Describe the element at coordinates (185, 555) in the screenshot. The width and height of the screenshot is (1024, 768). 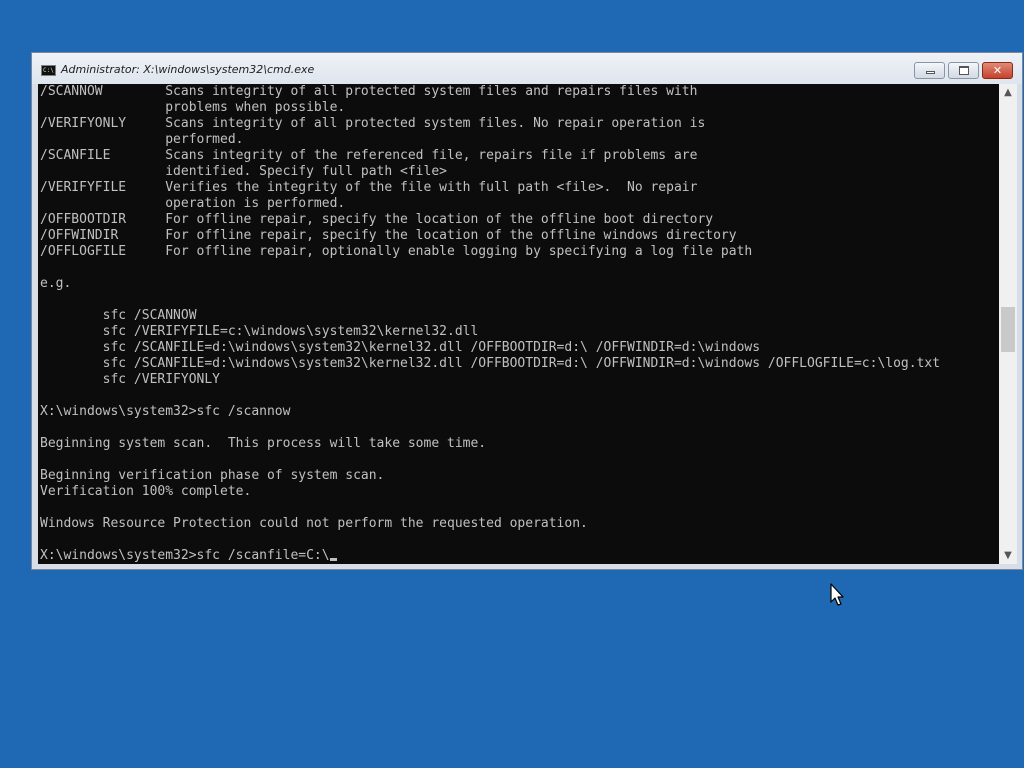
I see `command-prompt-line: X:\windows\system32>sfc /scanfile=C:\` at that location.